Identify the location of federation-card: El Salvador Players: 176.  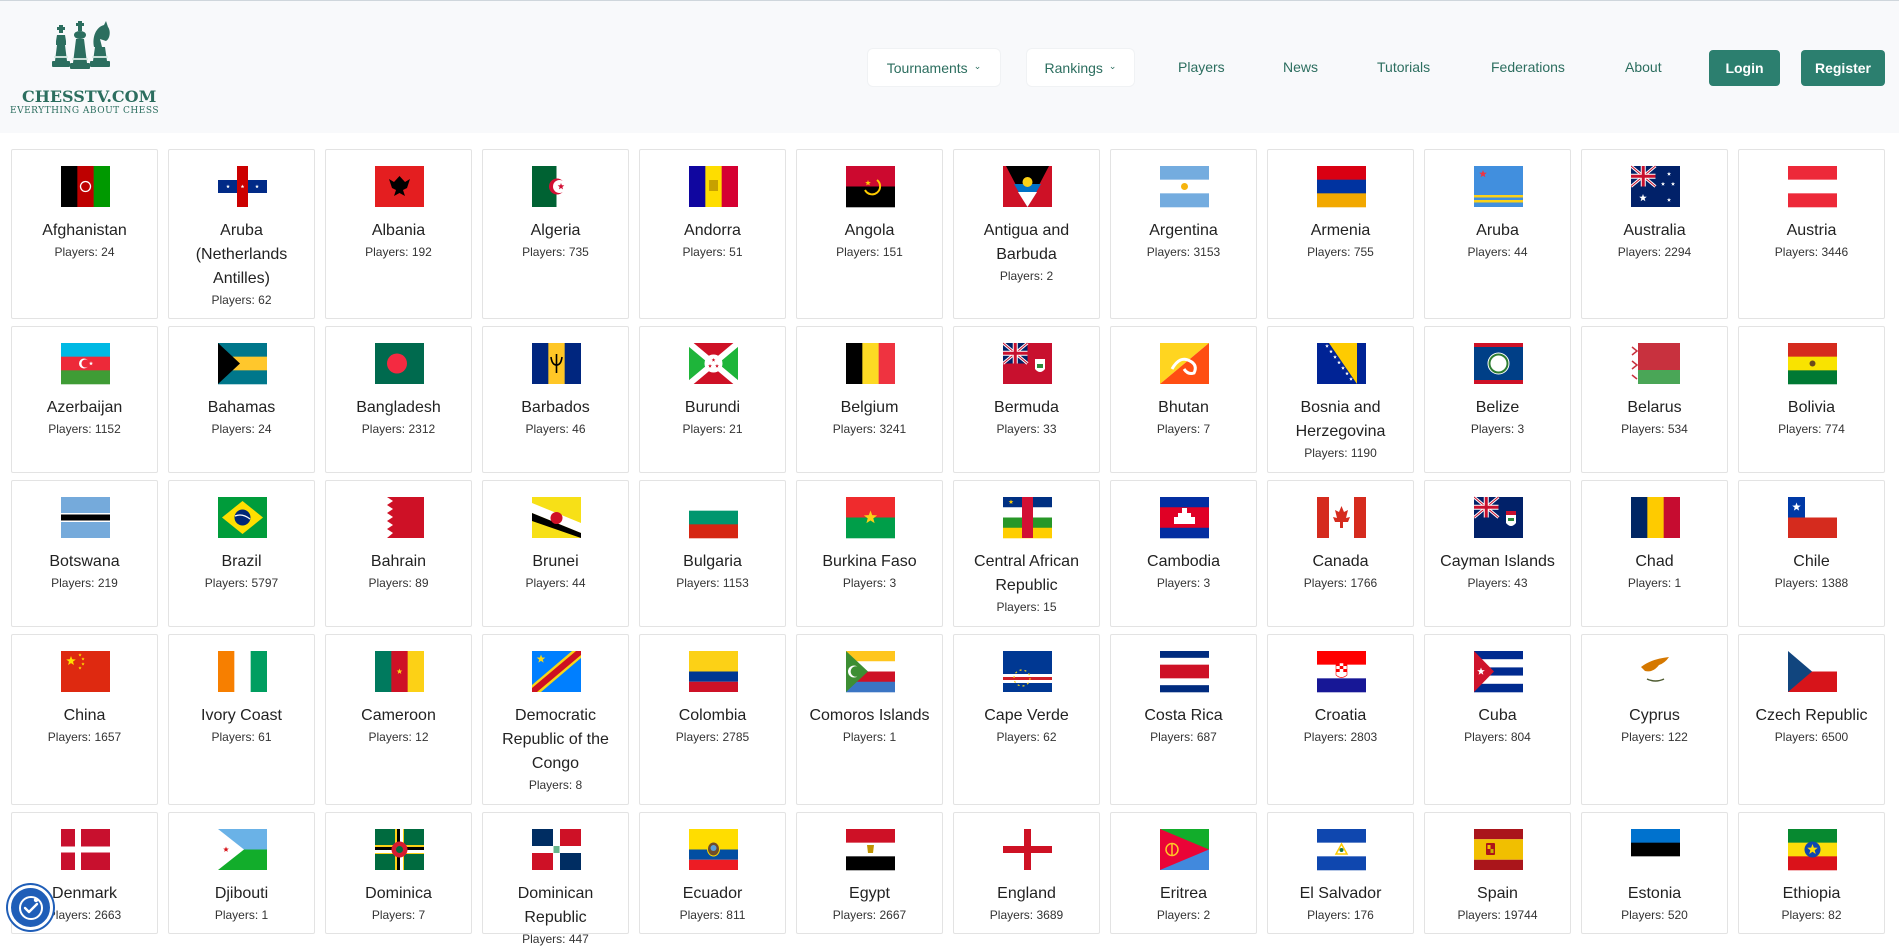
(1340, 873).